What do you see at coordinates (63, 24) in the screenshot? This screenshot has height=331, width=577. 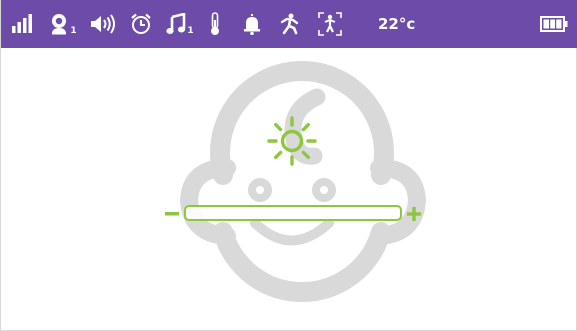 I see `camera-user-icon: 1` at bounding box center [63, 24].